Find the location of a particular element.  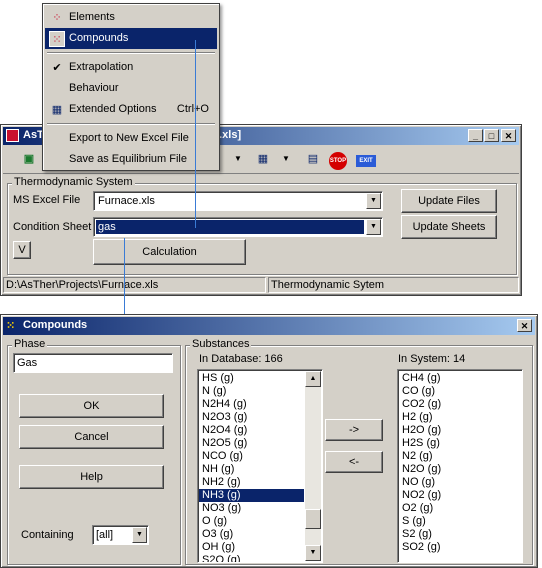

list-item: S2 (g) is located at coordinates (459, 534).